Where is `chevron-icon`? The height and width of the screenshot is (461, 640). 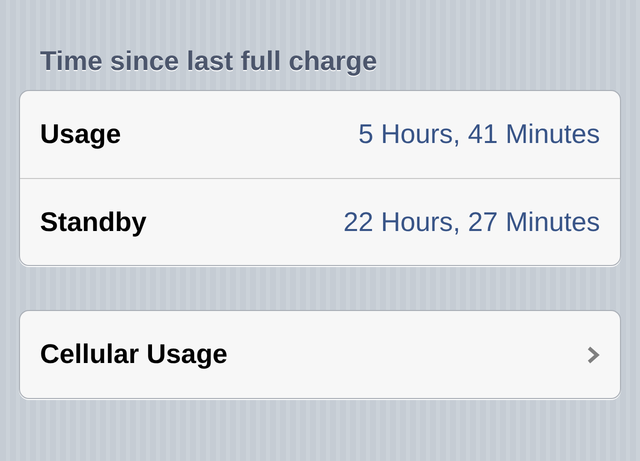 chevron-icon is located at coordinates (593, 355).